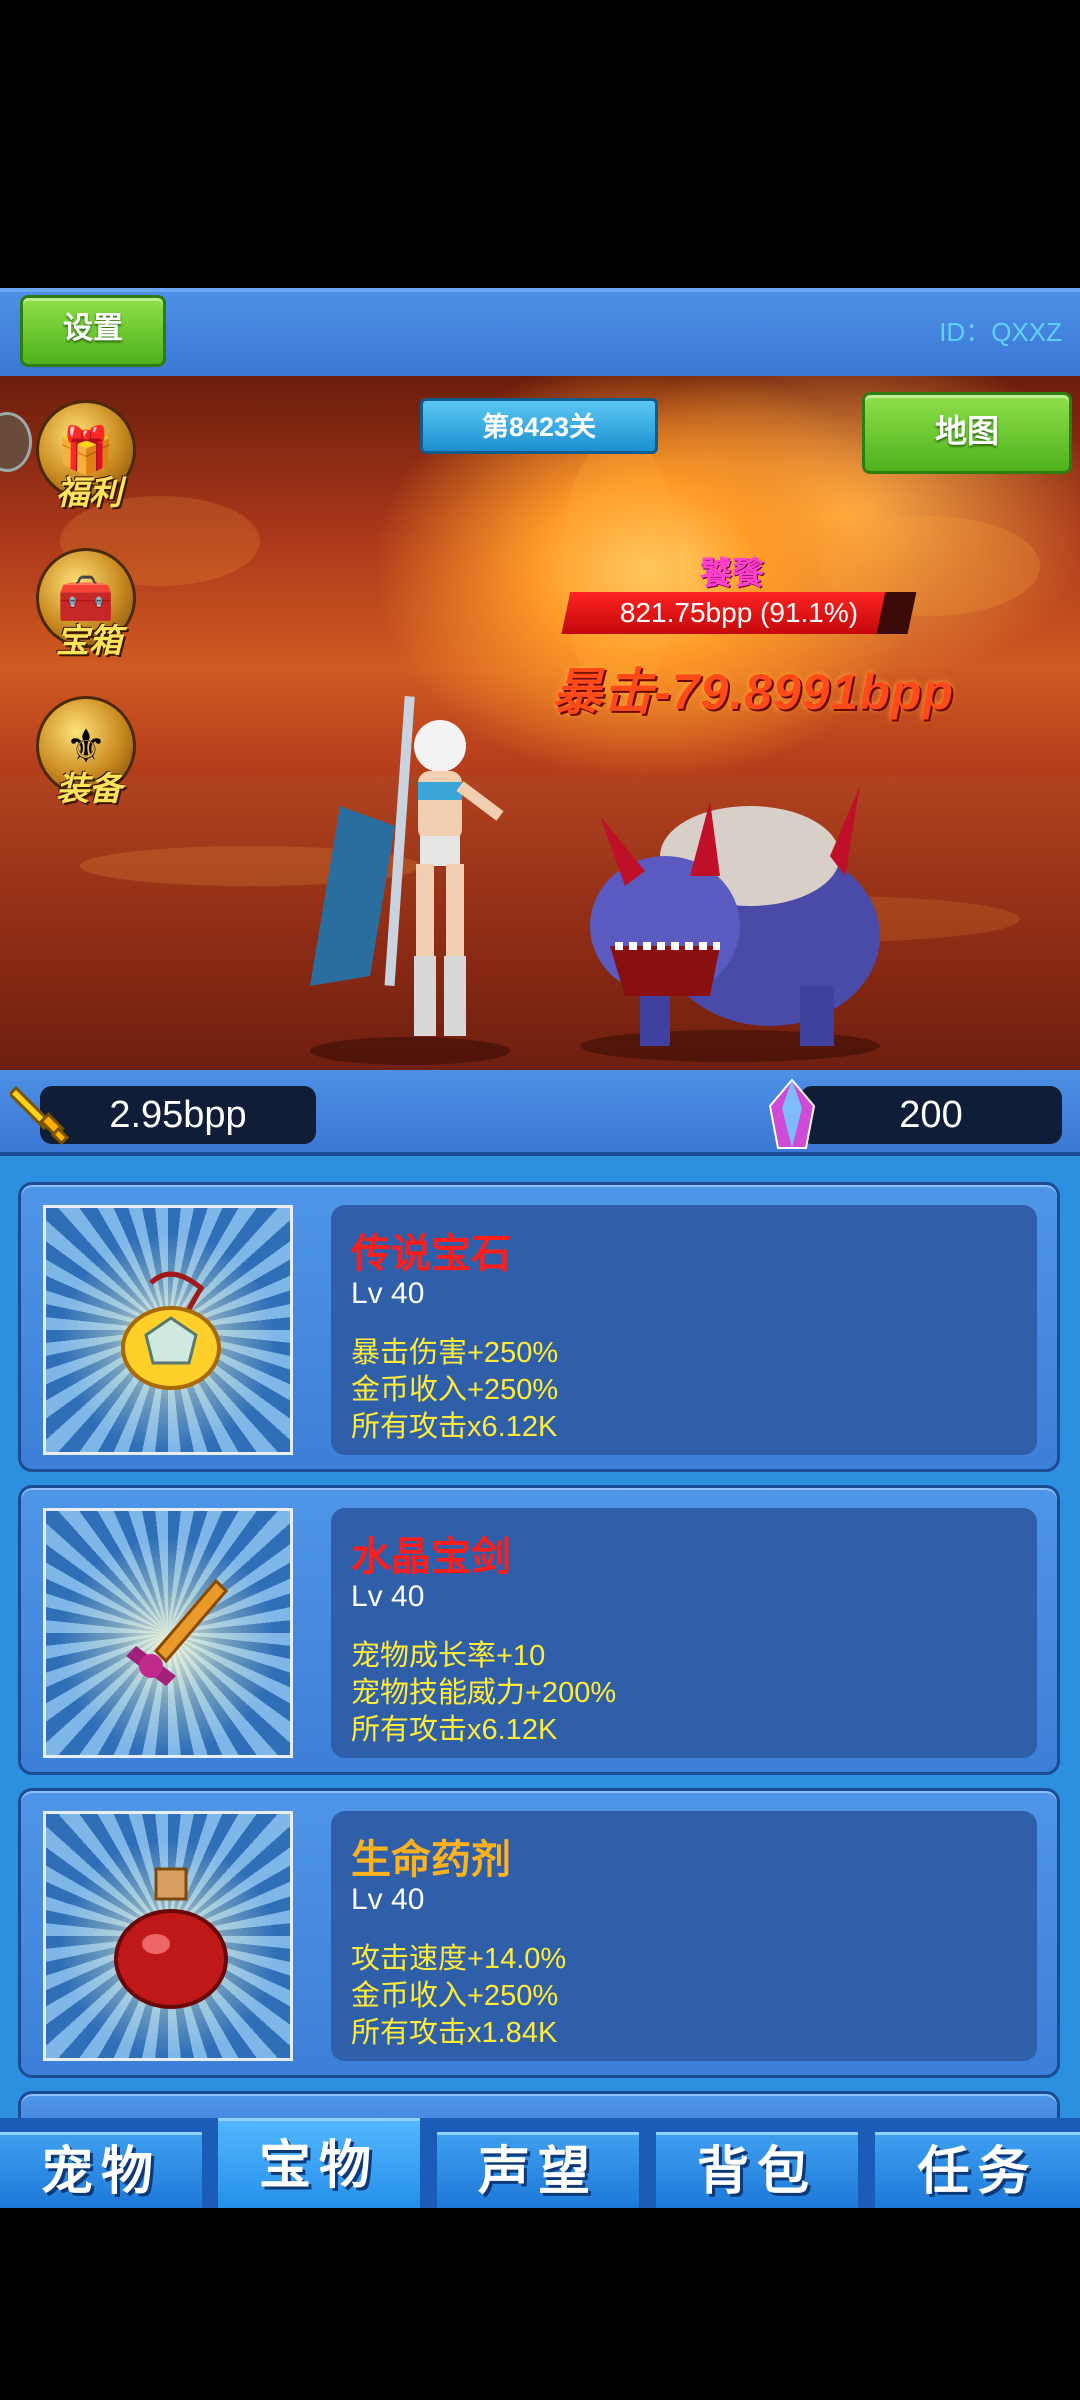 Image resolution: width=1080 pixels, height=2400 pixels. What do you see at coordinates (89, 608) in the screenshot?
I see `side-menu-chest: 🧰 宝箱` at bounding box center [89, 608].